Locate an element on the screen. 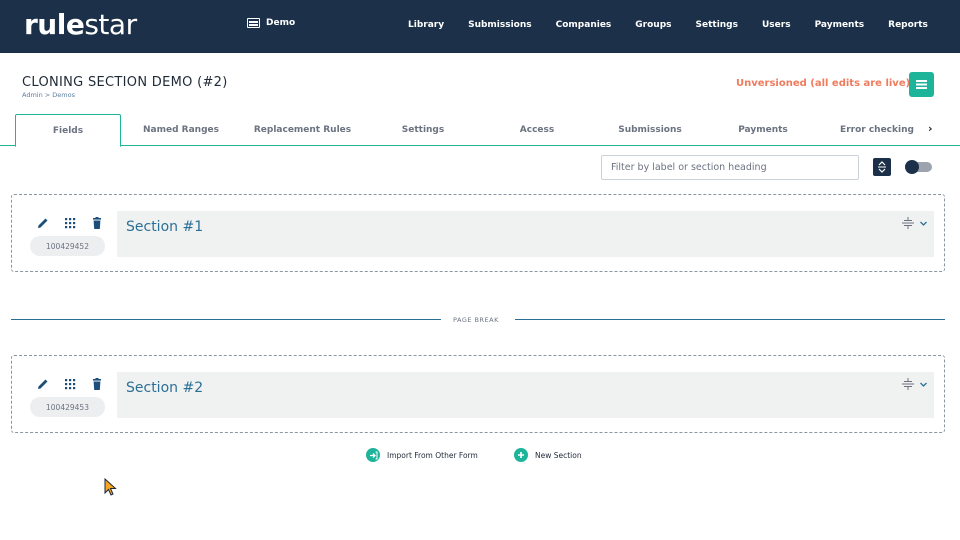  tab-access: Access is located at coordinates (537, 130).